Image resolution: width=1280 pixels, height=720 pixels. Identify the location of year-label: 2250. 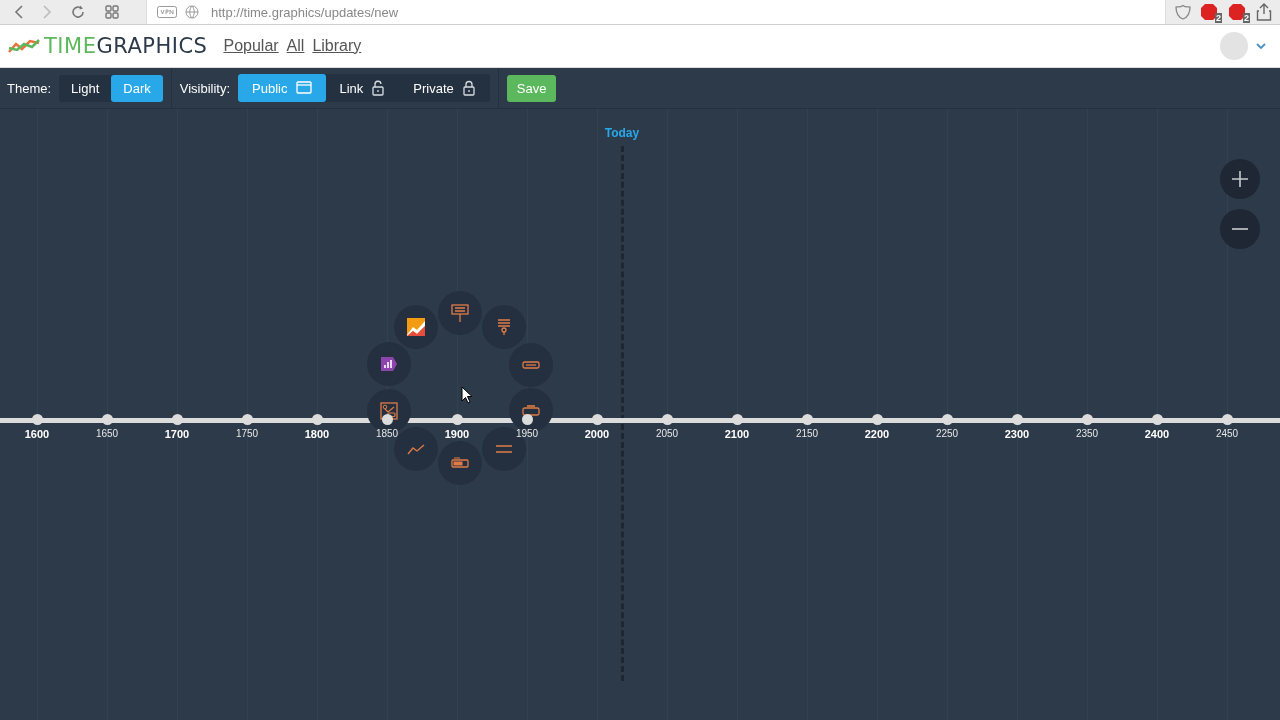
(947, 433).